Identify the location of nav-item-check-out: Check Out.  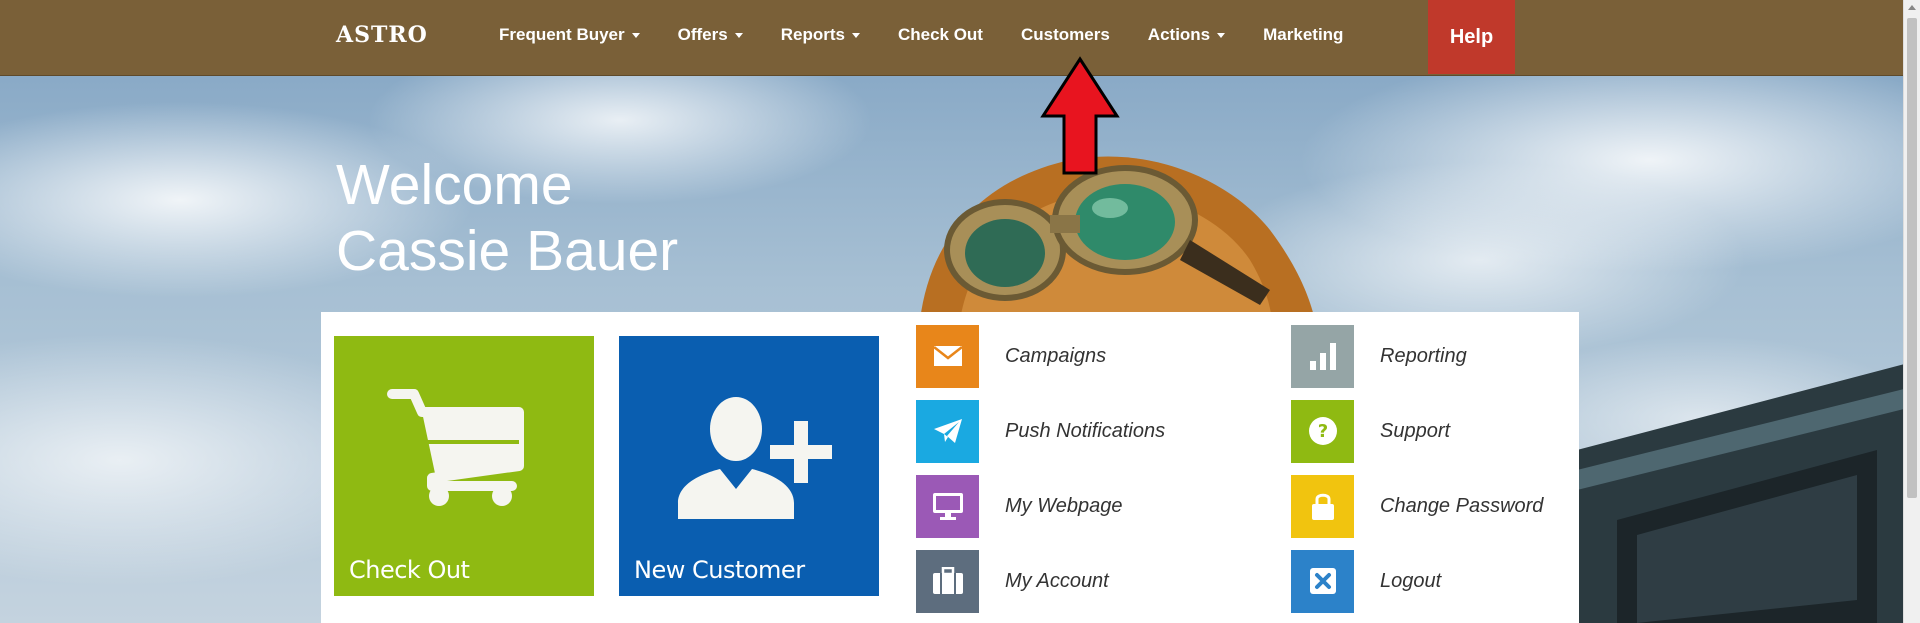
(940, 35).